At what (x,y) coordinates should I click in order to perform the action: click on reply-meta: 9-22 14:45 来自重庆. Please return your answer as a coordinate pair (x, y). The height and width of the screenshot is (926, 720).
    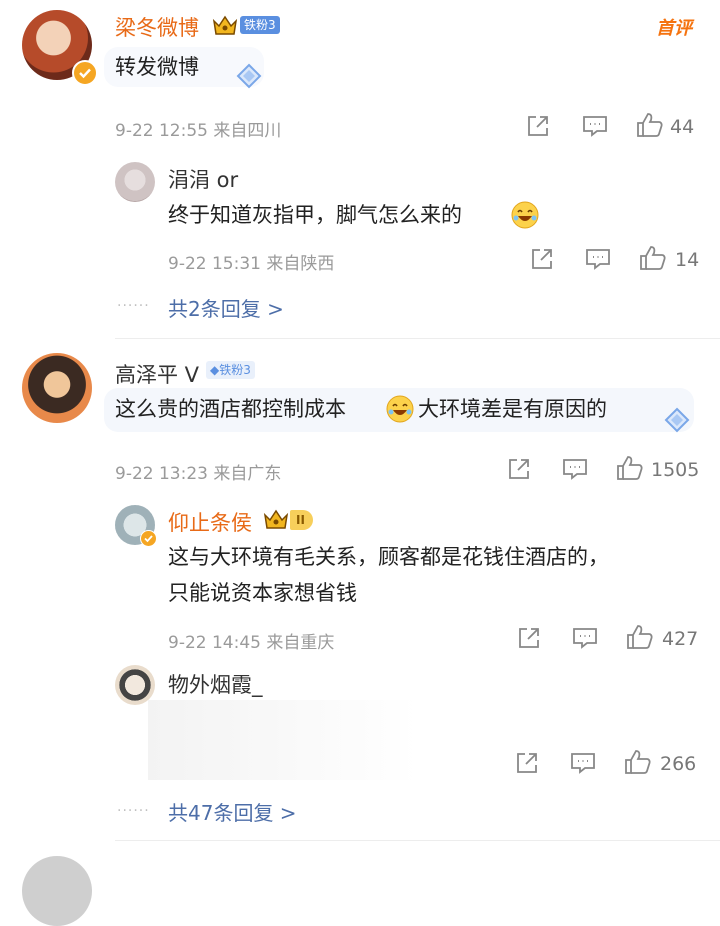
    Looking at the image, I should click on (251, 643).